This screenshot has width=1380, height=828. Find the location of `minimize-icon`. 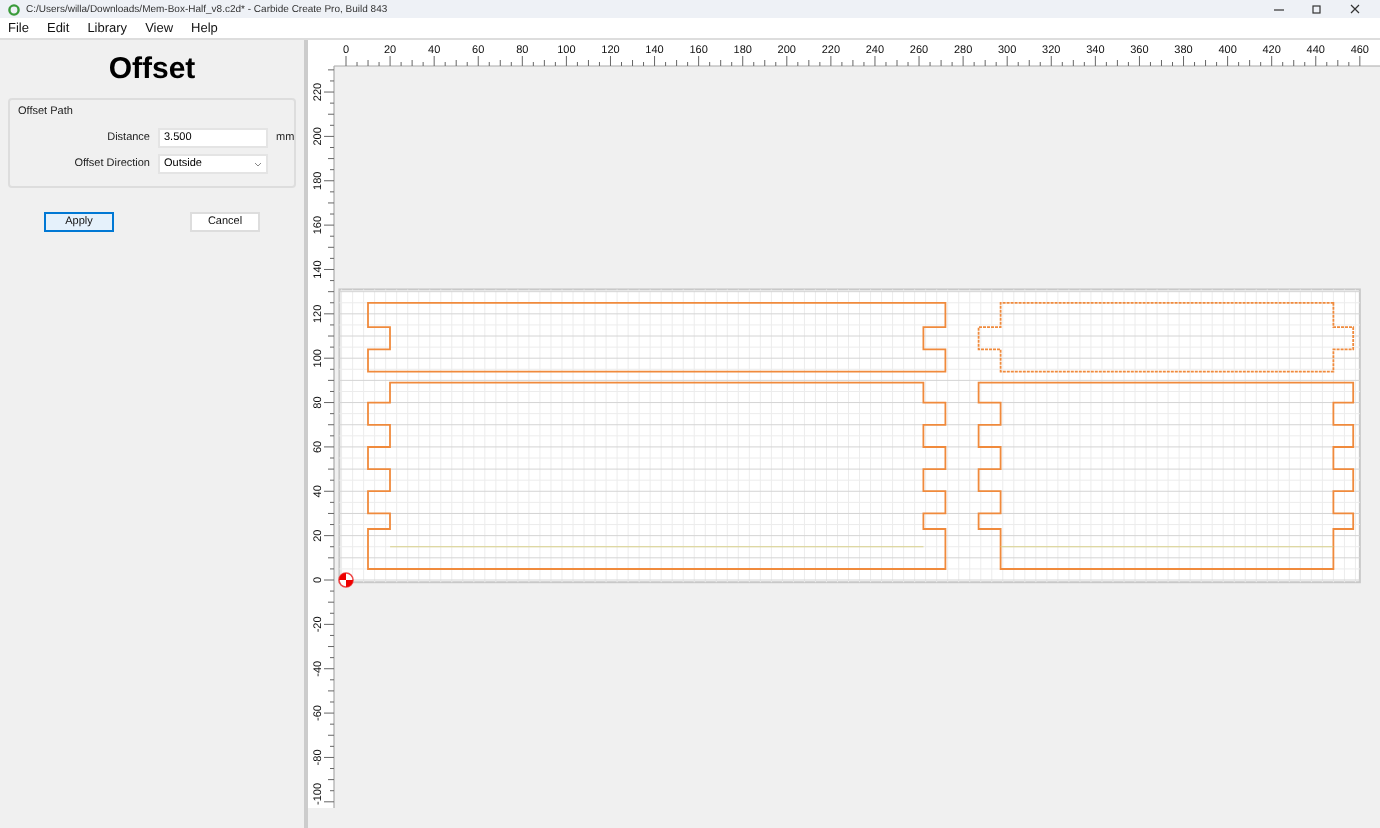

minimize-icon is located at coordinates (1279, 9).